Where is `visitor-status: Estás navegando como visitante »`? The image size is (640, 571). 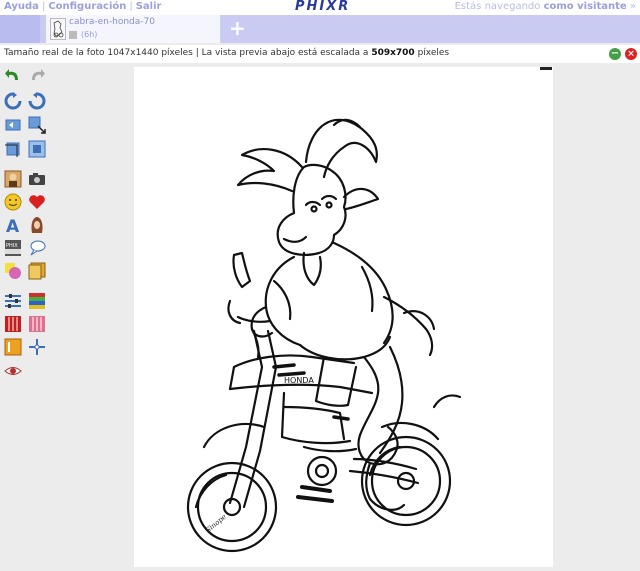 visitor-status: Estás navegando como visitante » is located at coordinates (545, 6).